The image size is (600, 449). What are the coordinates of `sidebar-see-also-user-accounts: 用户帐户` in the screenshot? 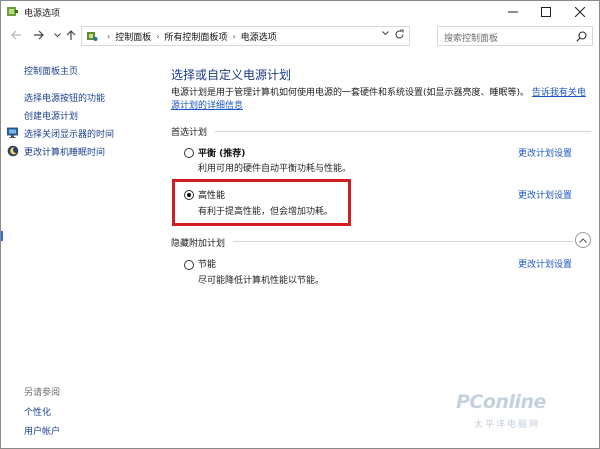 It's located at (42, 430).